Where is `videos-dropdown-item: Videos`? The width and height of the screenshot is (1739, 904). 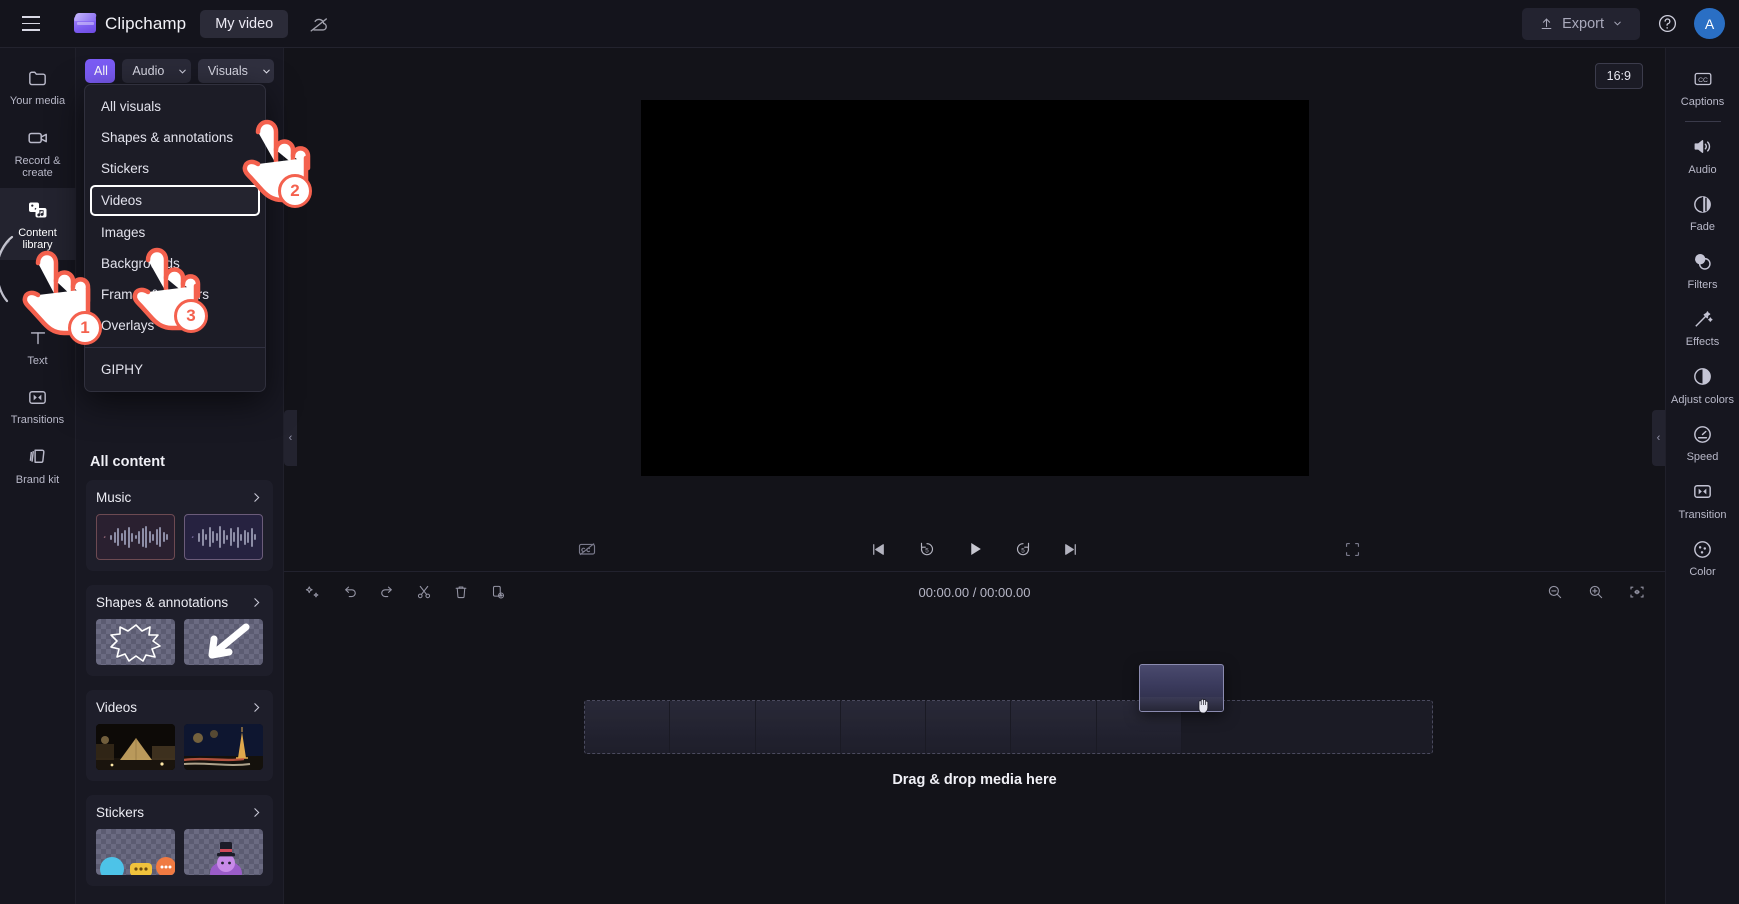
videos-dropdown-item: Videos is located at coordinates (175, 200).